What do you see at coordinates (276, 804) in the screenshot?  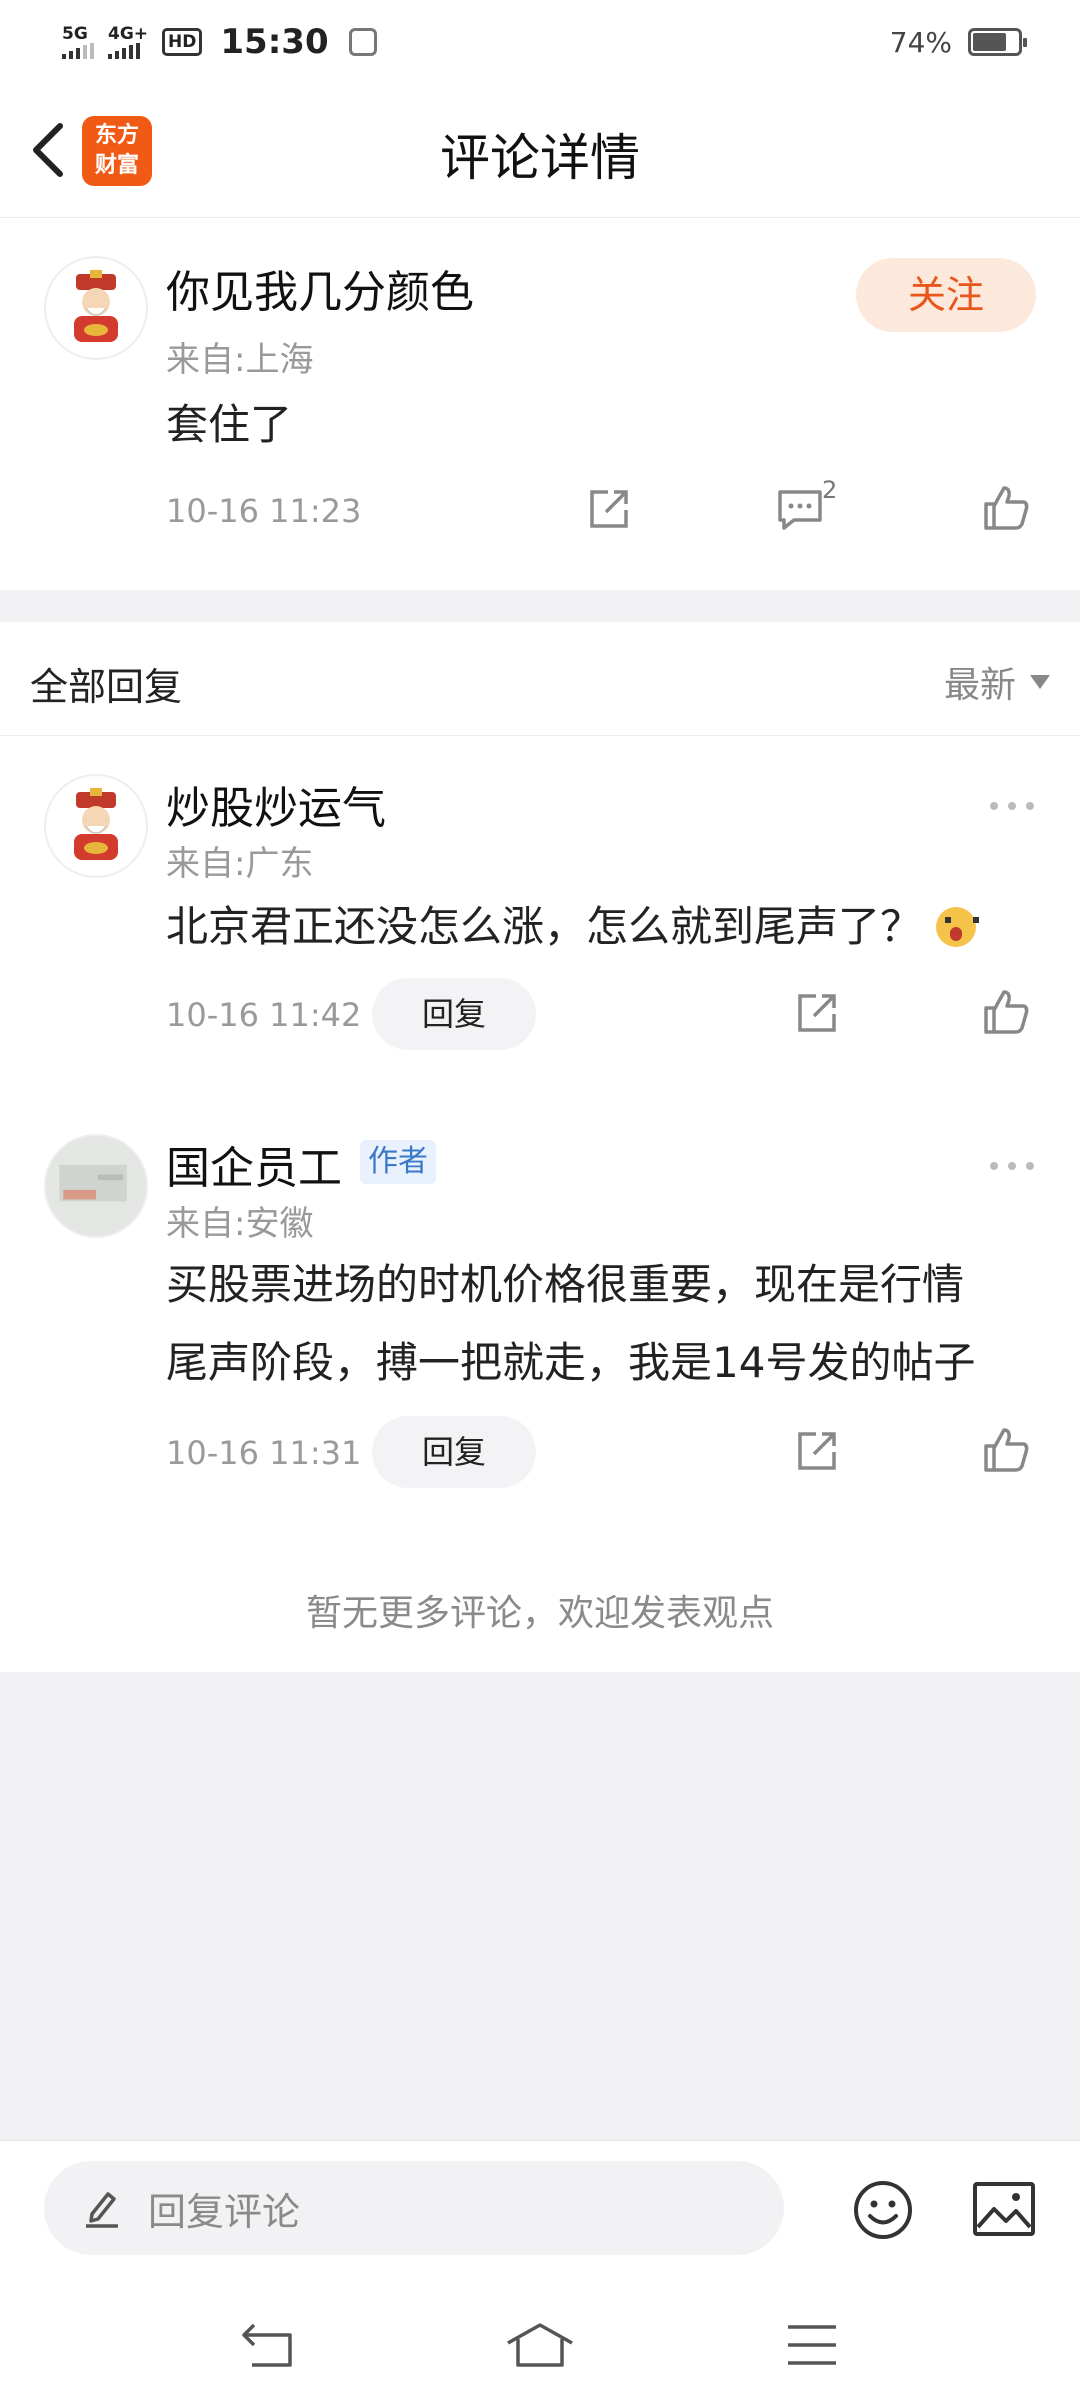 I see `reply-author: 炒股炒运气` at bounding box center [276, 804].